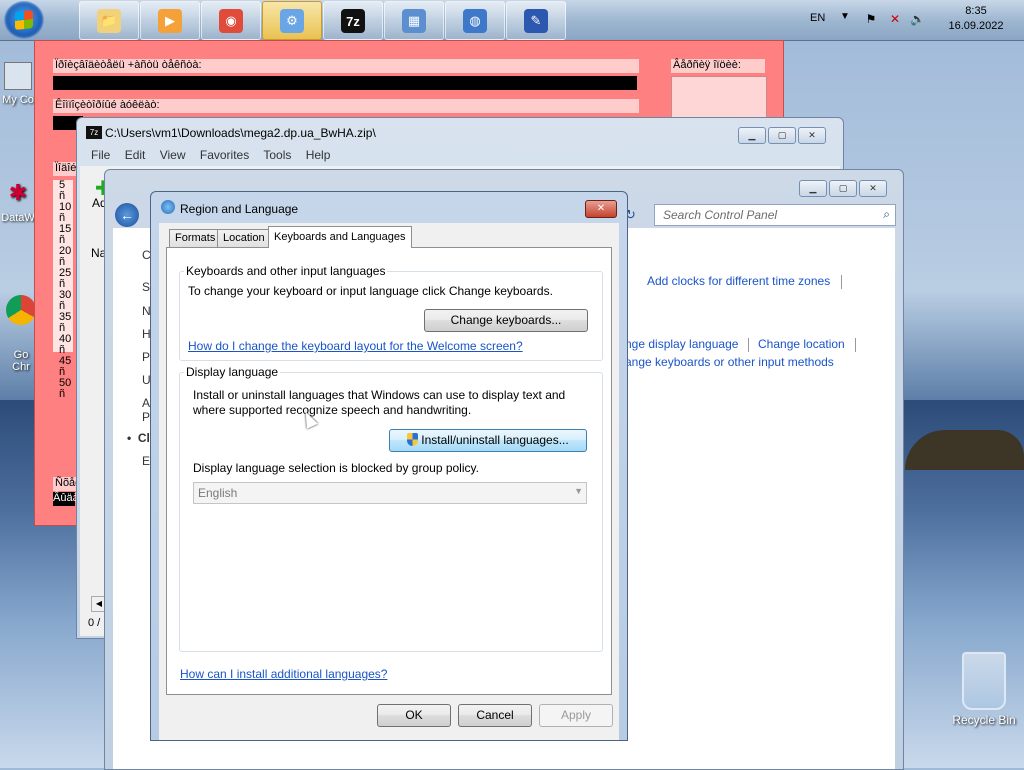  I want to click on dialog-title: Region and Language, so click(239, 209).